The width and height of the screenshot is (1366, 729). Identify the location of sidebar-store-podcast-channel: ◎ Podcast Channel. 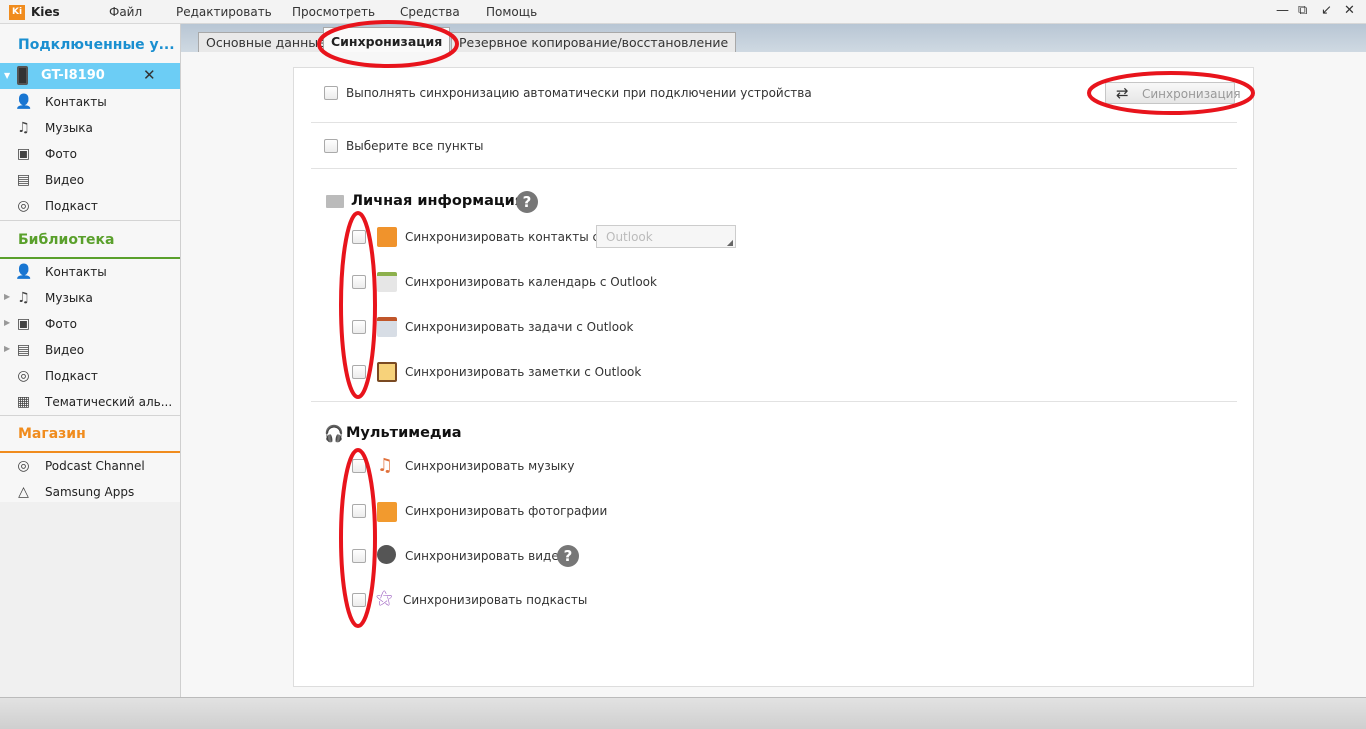
(90, 466).